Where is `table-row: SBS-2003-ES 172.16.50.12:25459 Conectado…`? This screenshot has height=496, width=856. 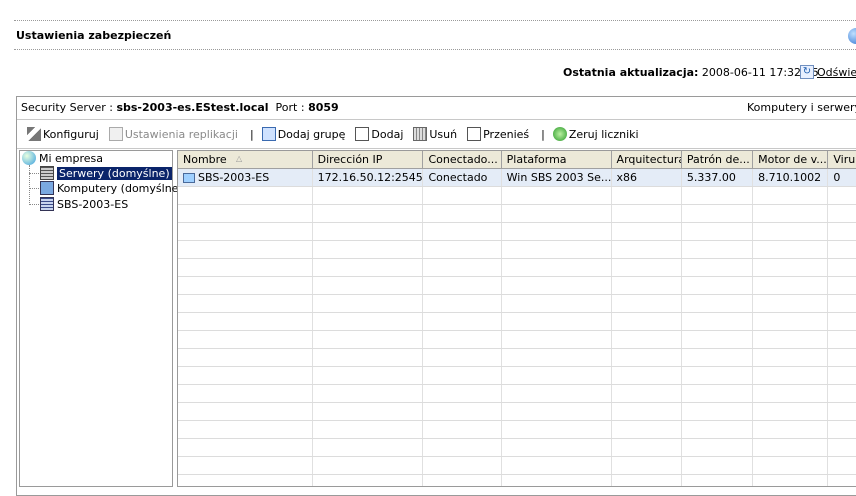 table-row: SBS-2003-ES 172.16.50.12:25459 Conectado… is located at coordinates (517, 178).